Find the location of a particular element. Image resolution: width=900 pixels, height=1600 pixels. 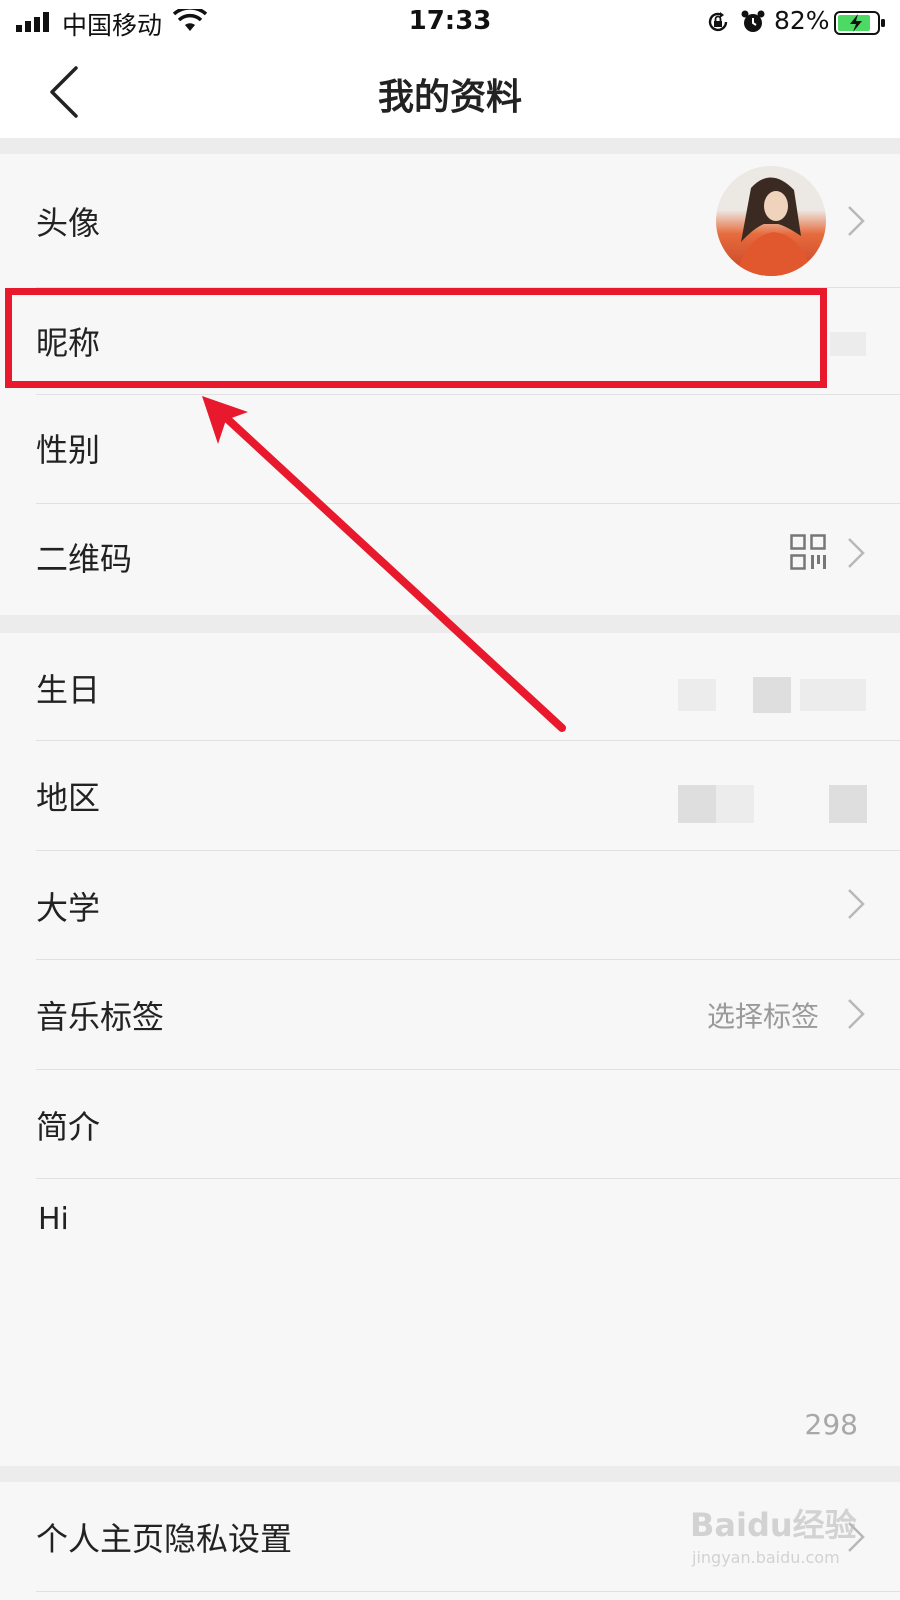

char-count: 298 is located at coordinates (831, 1424).